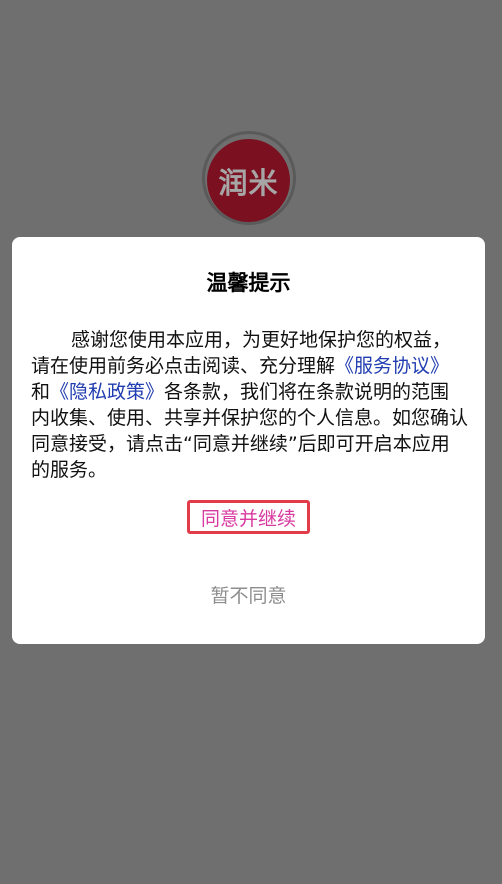  I want to click on service-agreement-link: 《服务协议》, so click(392, 366).